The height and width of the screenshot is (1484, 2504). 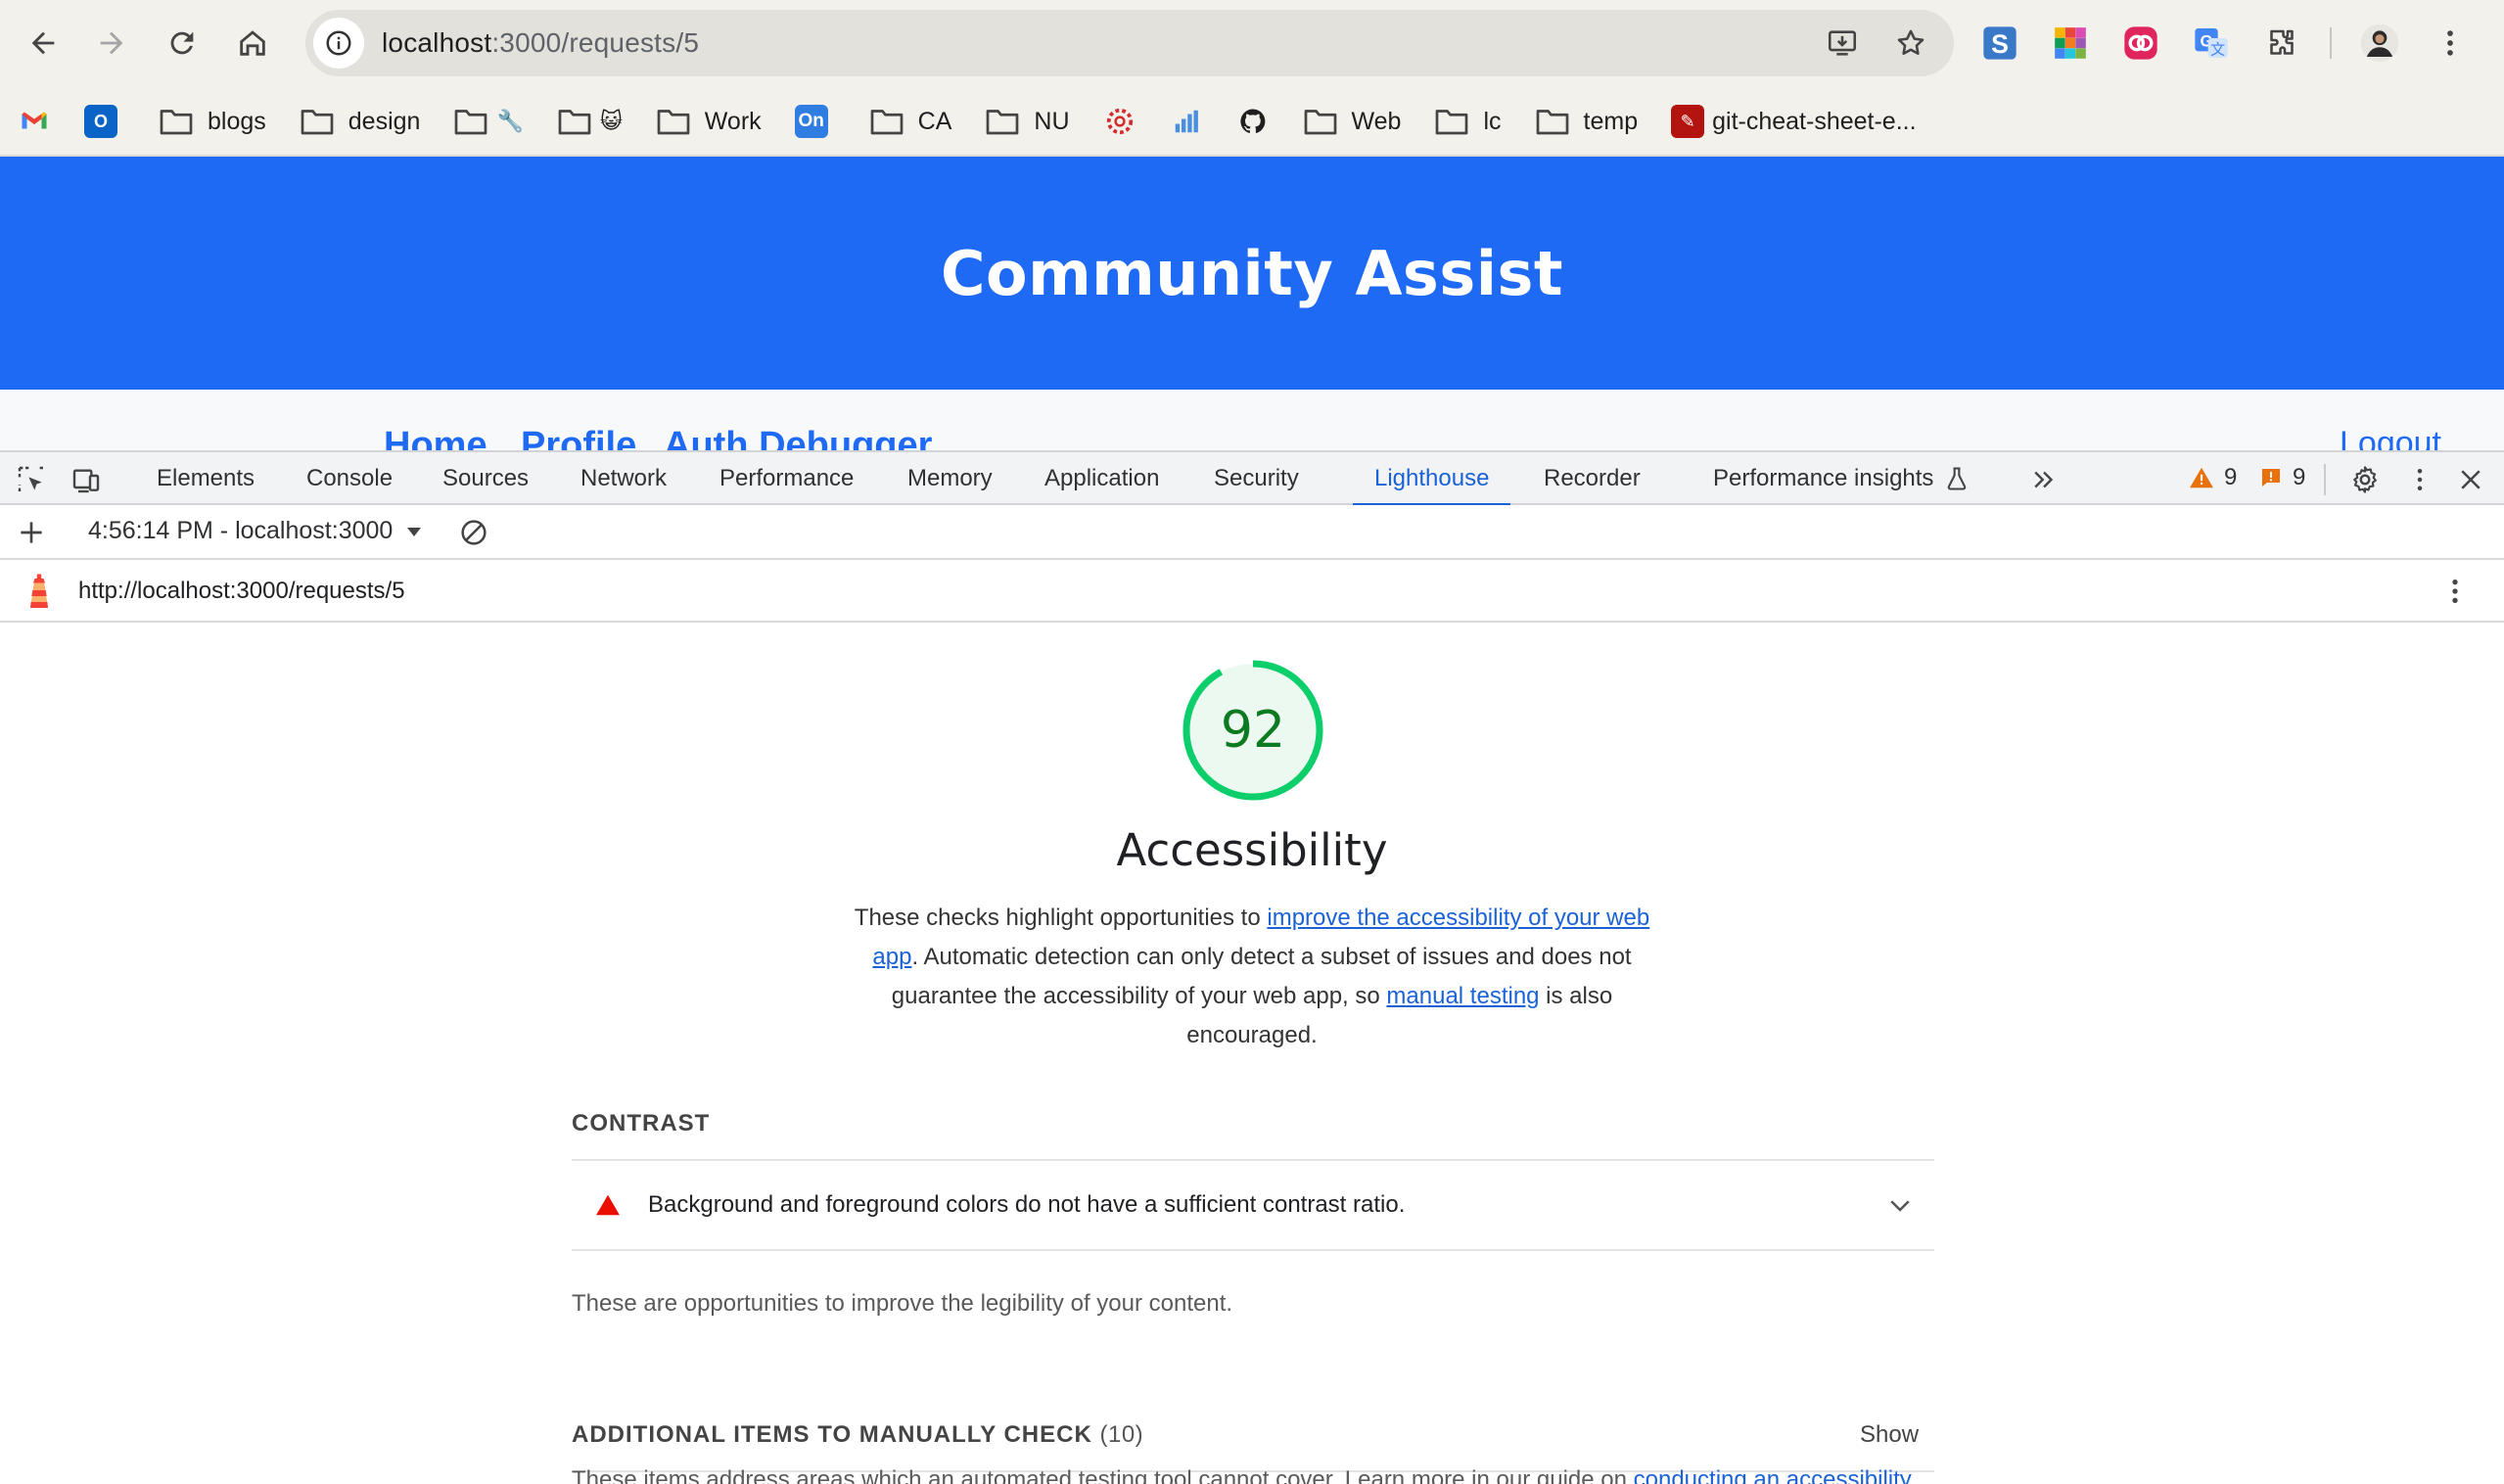 What do you see at coordinates (2455, 591) in the screenshot?
I see `report-menu-icon` at bounding box center [2455, 591].